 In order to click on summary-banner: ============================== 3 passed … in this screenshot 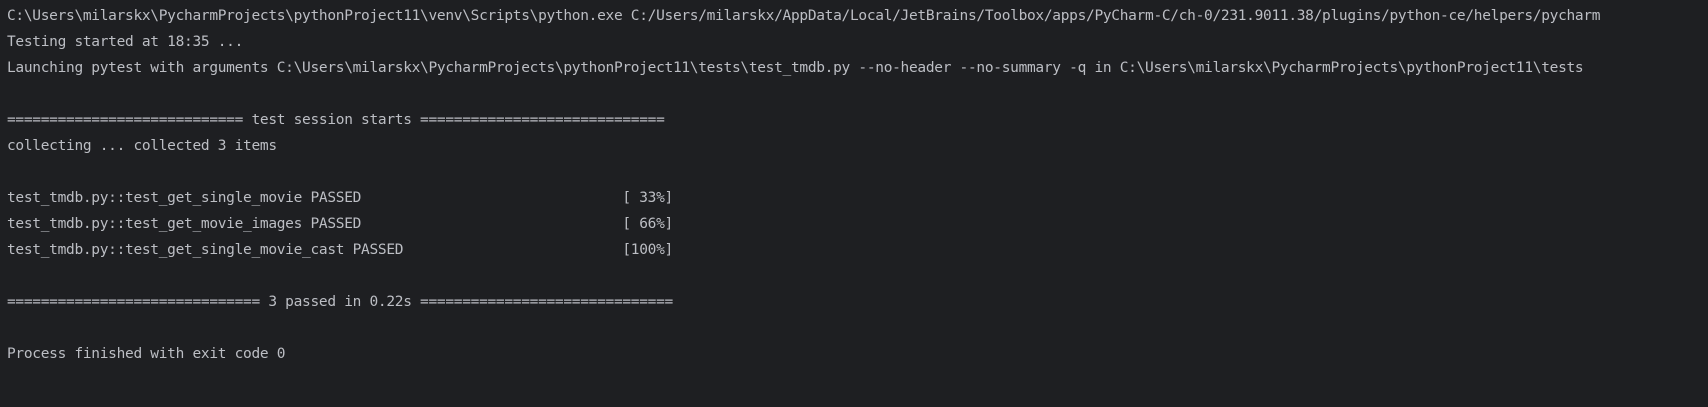, I will do `click(340, 302)`.